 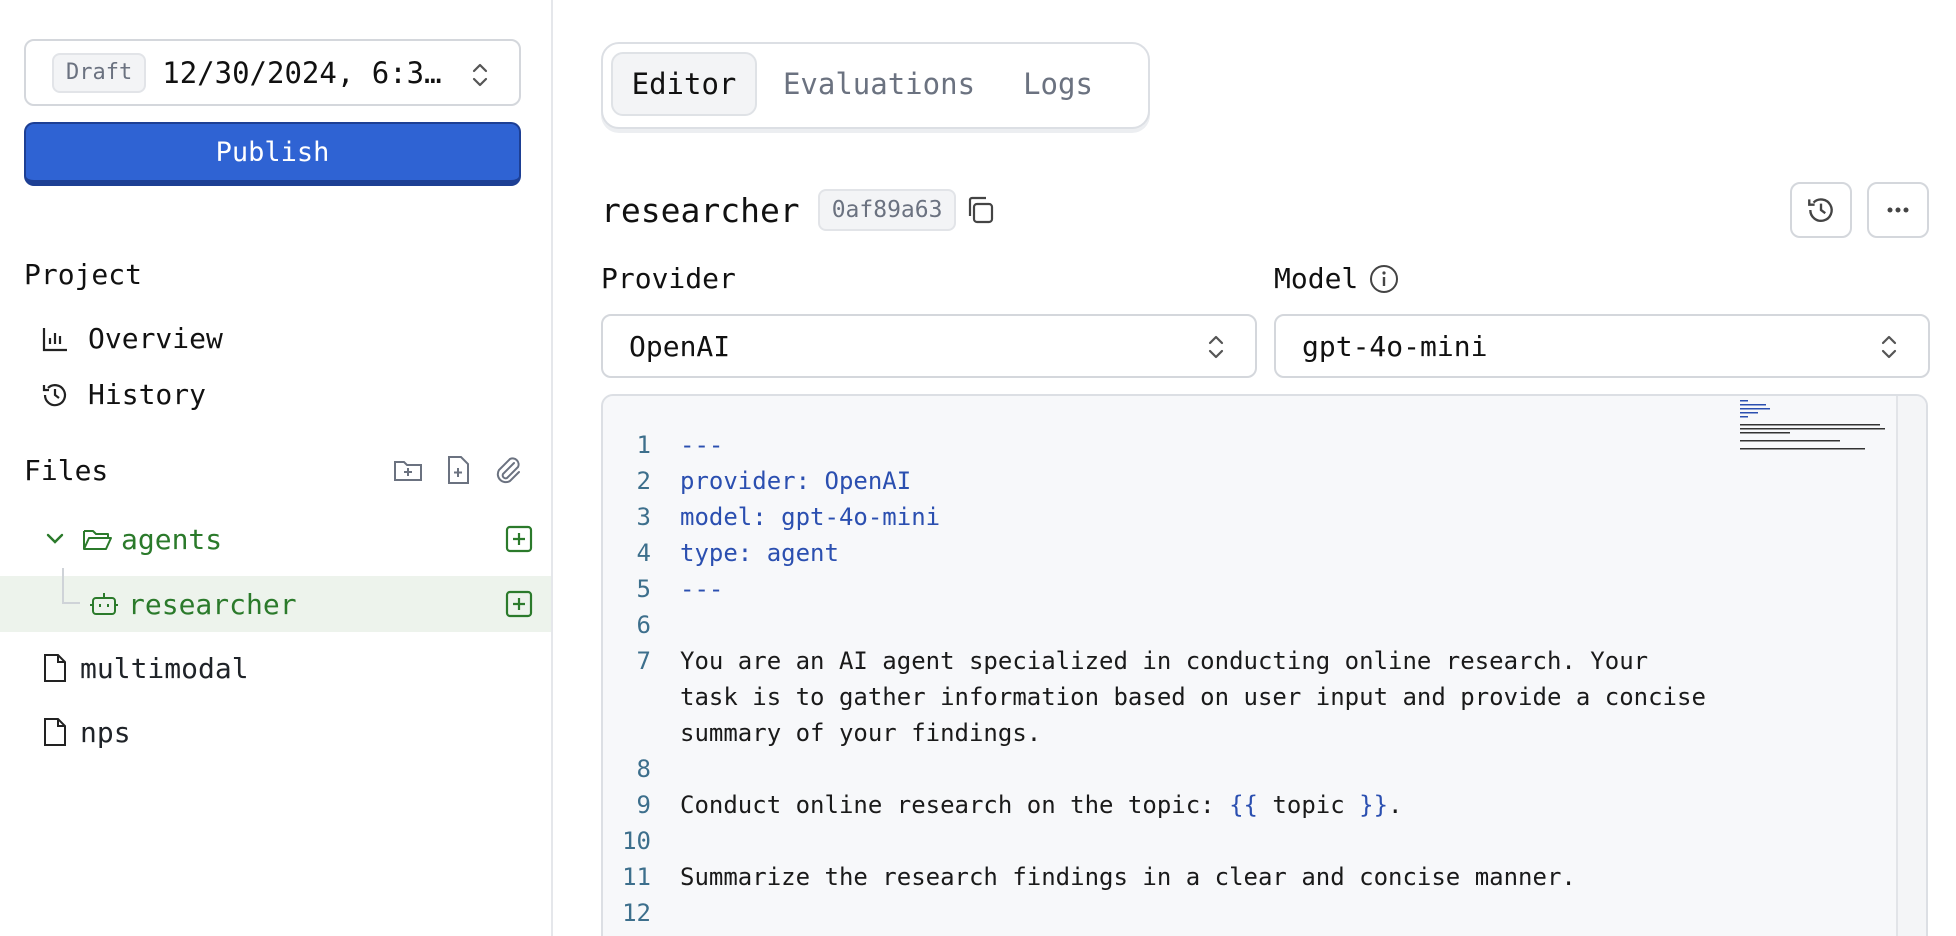 I want to click on nav-item-history: History, so click(x=123, y=394).